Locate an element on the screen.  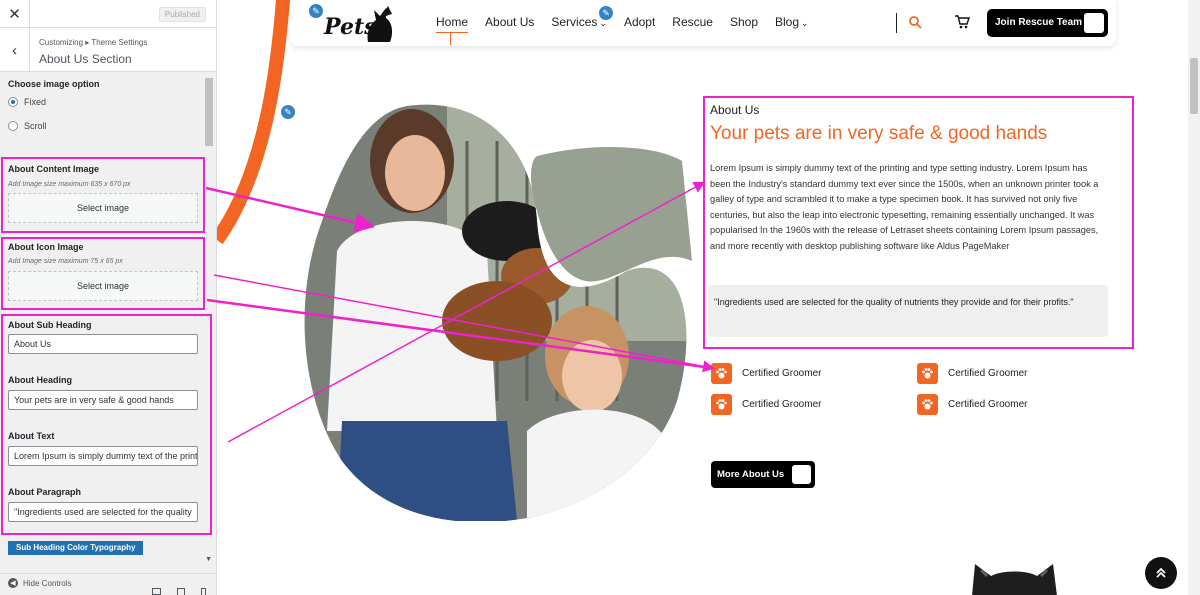
more-about-us-label: More About Us is located at coordinates (751, 474).